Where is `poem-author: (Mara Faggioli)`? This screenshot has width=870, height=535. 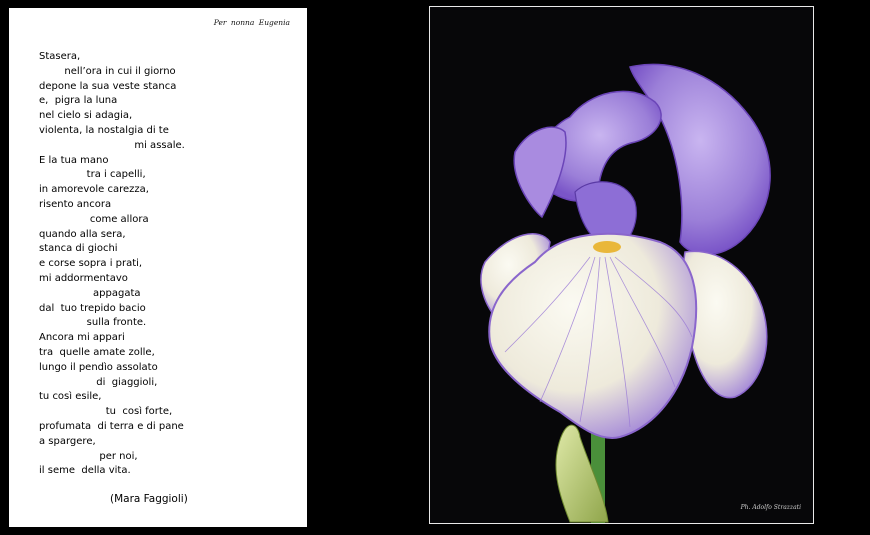 poem-author: (Mara Faggioli) is located at coordinates (149, 499).